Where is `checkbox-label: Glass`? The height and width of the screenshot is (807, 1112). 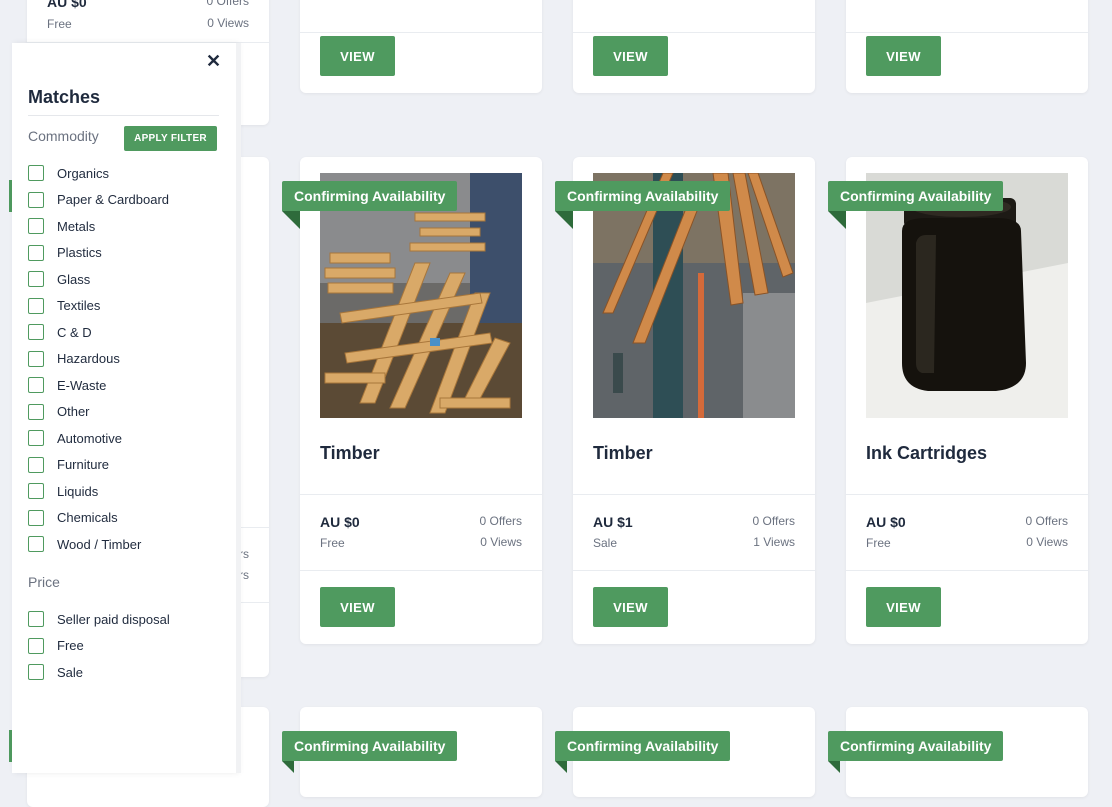
checkbox-label: Glass is located at coordinates (74, 279).